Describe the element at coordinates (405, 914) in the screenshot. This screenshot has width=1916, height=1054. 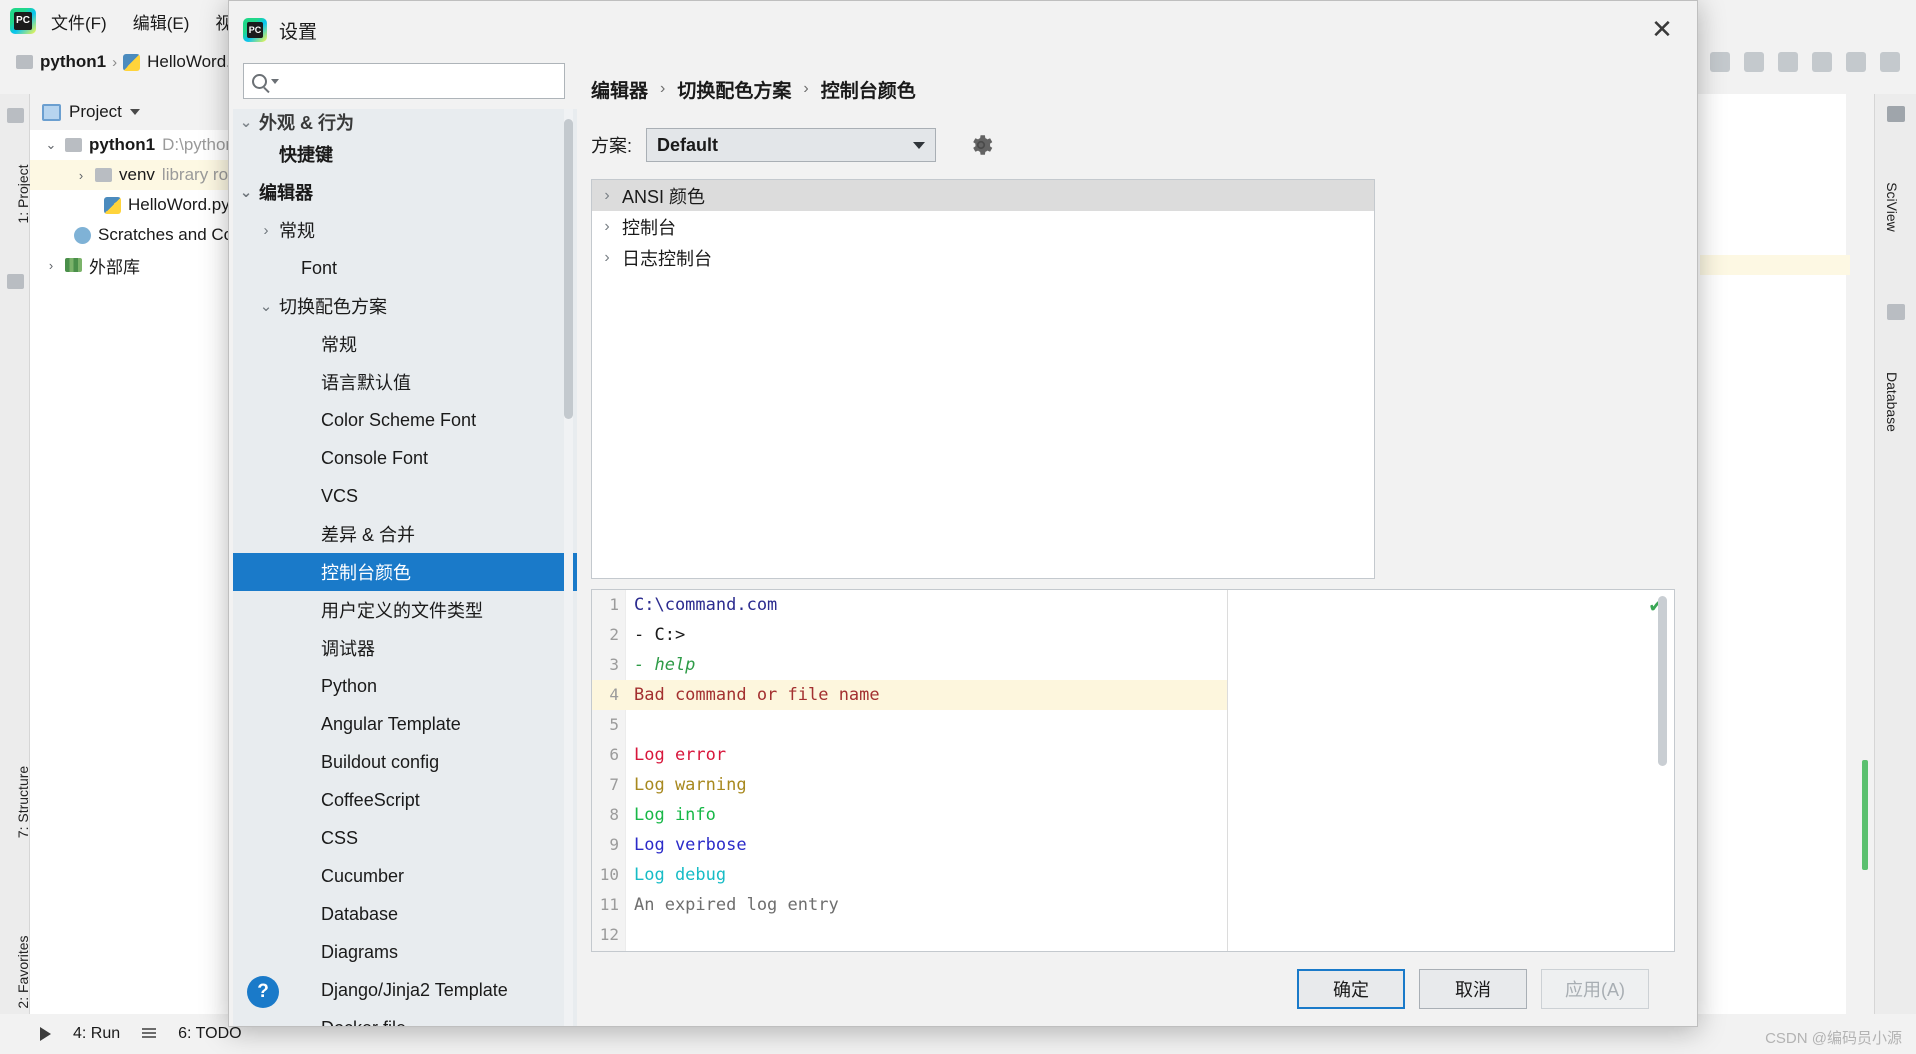
I see `settings-tree-item: Database` at that location.